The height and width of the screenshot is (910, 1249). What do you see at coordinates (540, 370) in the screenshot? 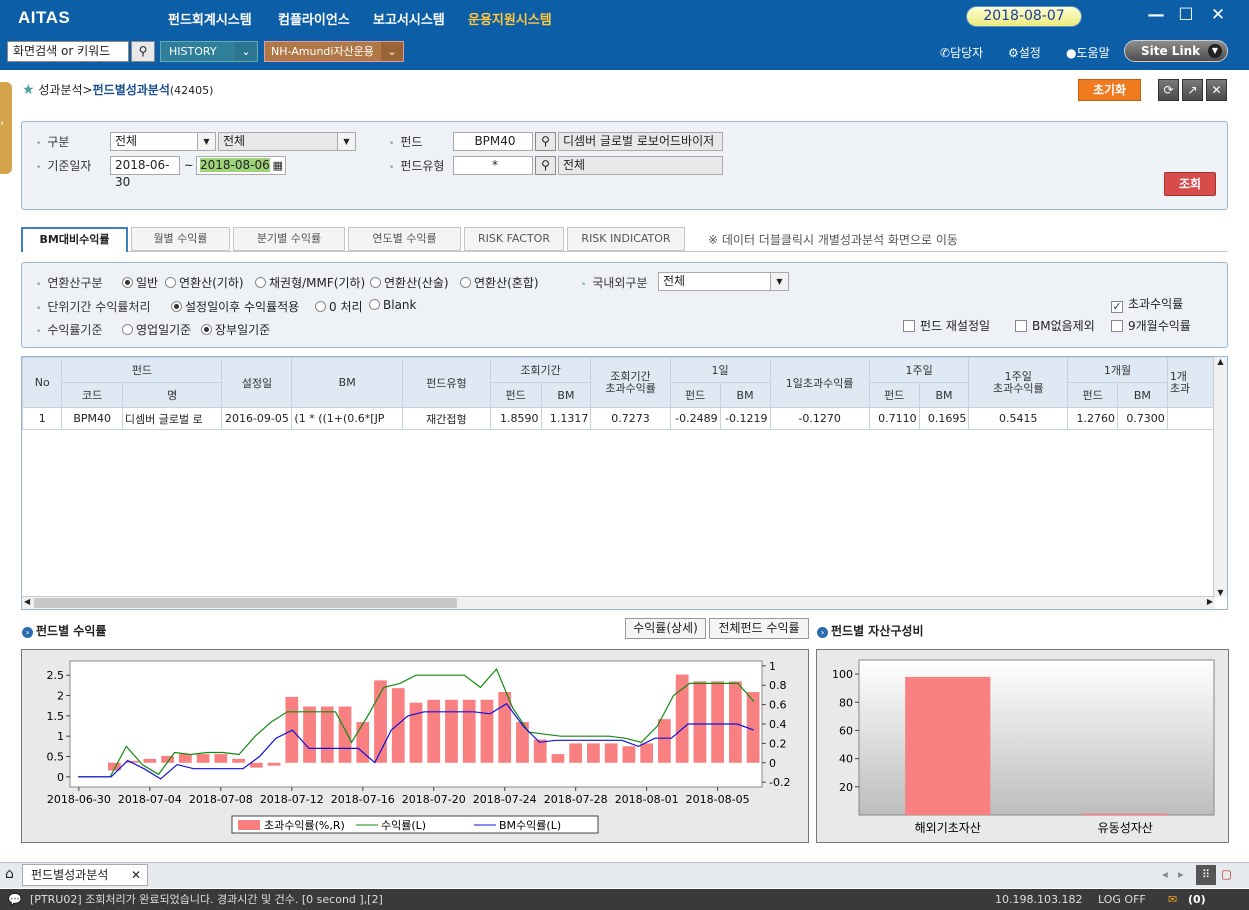
I see `col-period: 조회기간` at bounding box center [540, 370].